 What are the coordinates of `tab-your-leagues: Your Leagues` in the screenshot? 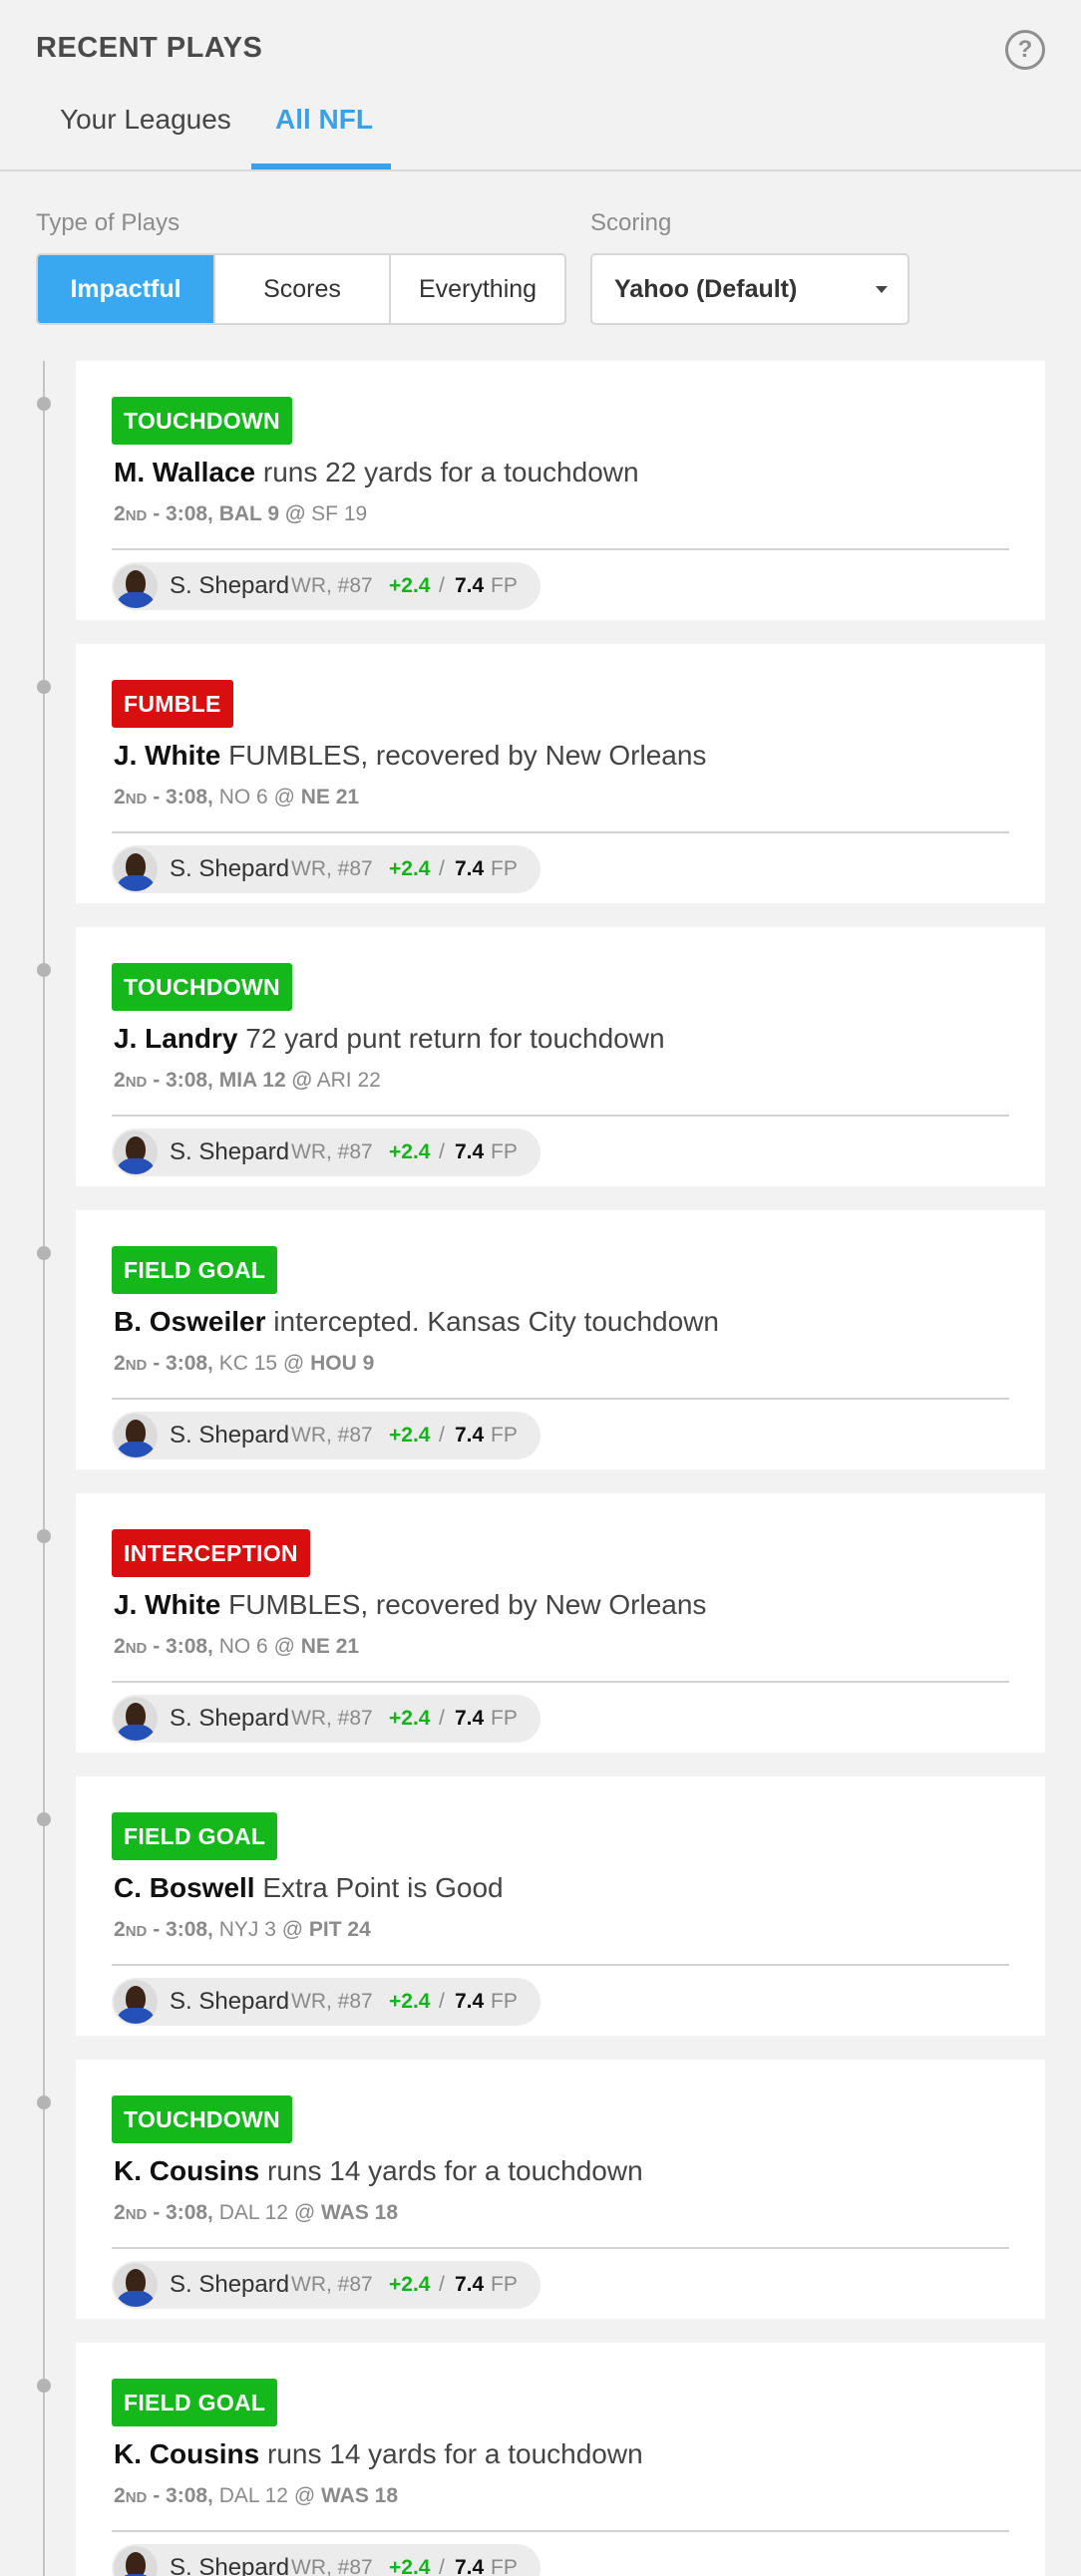 It's located at (145, 120).